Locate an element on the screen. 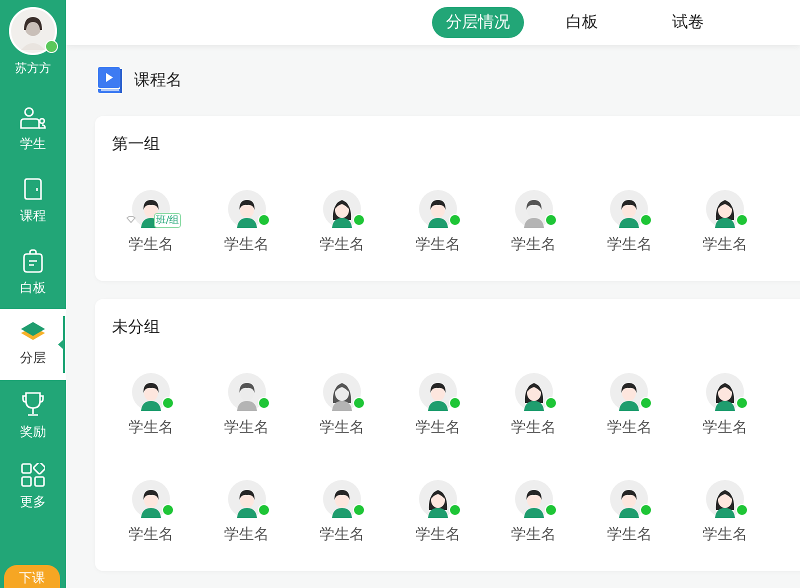 Image resolution: width=800 pixels, height=588 pixels. tab: 分层情况 is located at coordinates (478, 22).